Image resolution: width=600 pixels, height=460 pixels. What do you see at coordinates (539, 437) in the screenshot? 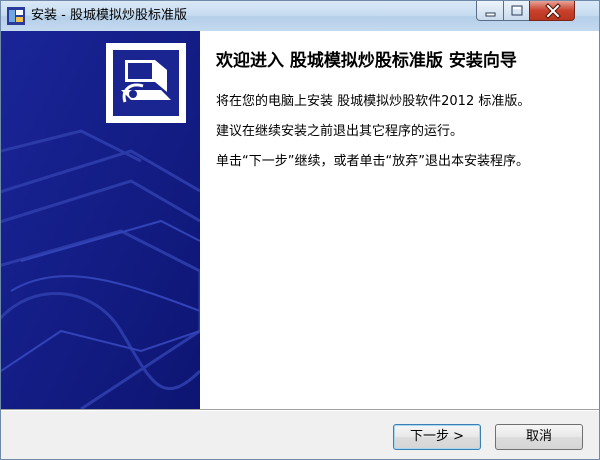
I see `cancel-button: 取消` at bounding box center [539, 437].